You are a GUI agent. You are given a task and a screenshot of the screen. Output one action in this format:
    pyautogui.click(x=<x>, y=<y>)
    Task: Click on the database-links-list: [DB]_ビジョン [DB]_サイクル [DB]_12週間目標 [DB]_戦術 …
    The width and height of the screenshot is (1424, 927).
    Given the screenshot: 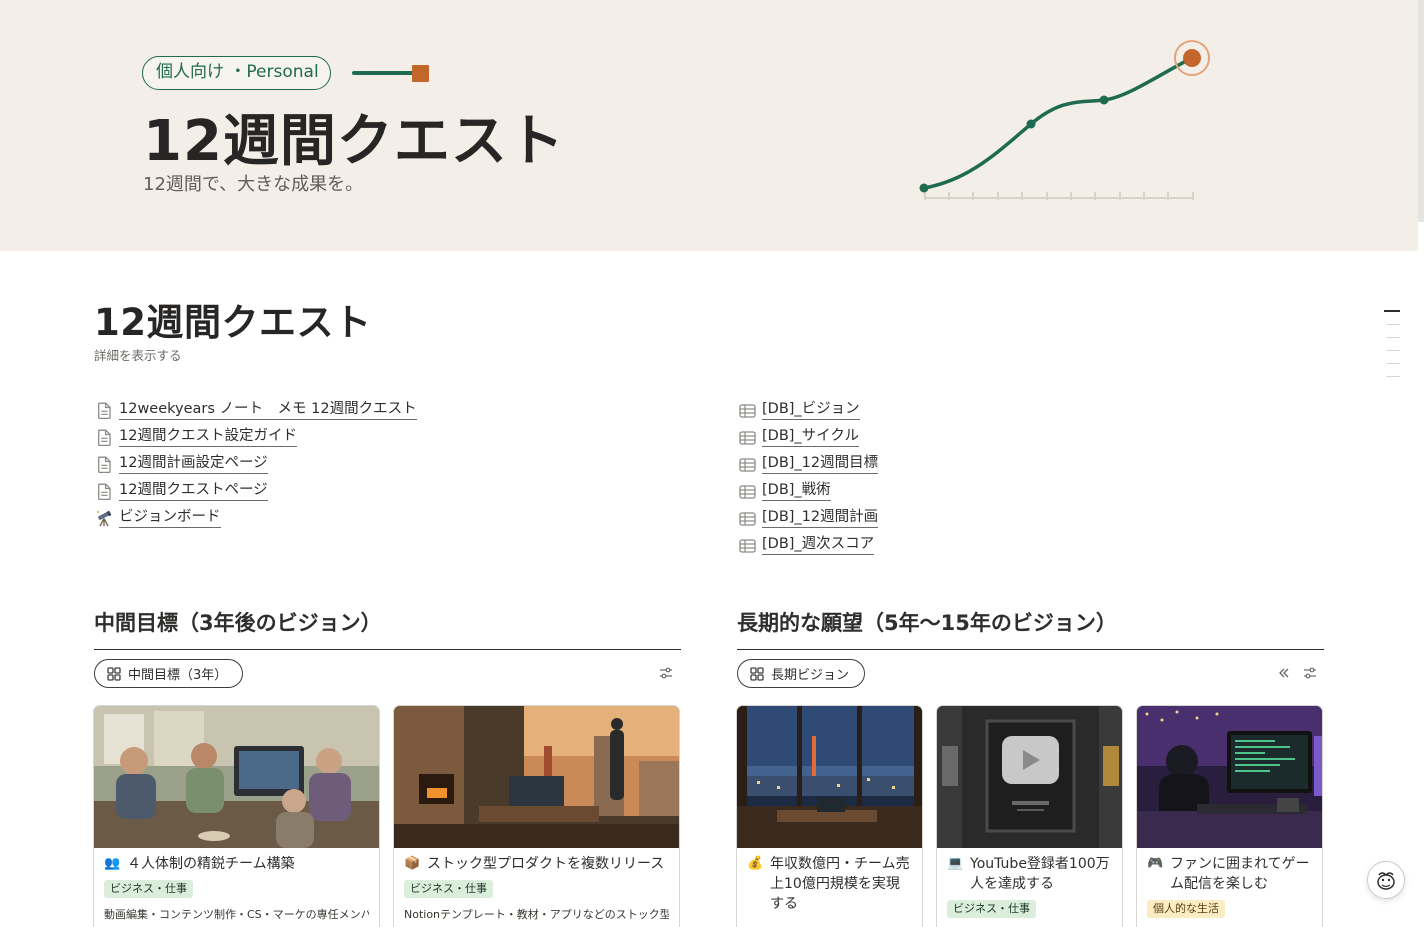 What is the action you would take?
    pyautogui.click(x=808, y=478)
    